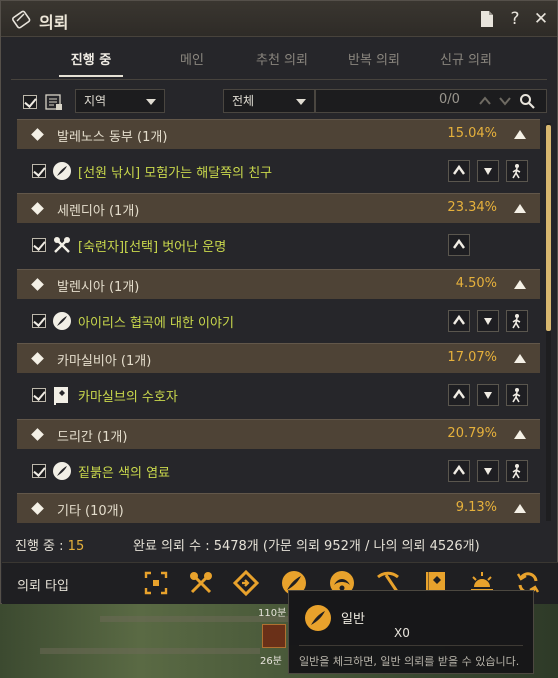  What do you see at coordinates (278, 471) in the screenshot?
I see `quest-row: 짙붉은 색의 염료` at bounding box center [278, 471].